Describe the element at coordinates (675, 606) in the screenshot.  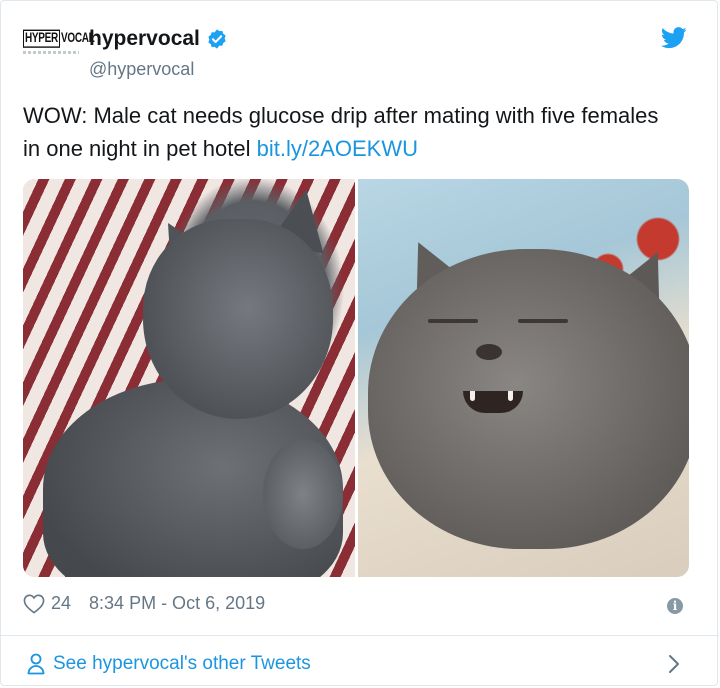
I see `info-icon: i` at that location.